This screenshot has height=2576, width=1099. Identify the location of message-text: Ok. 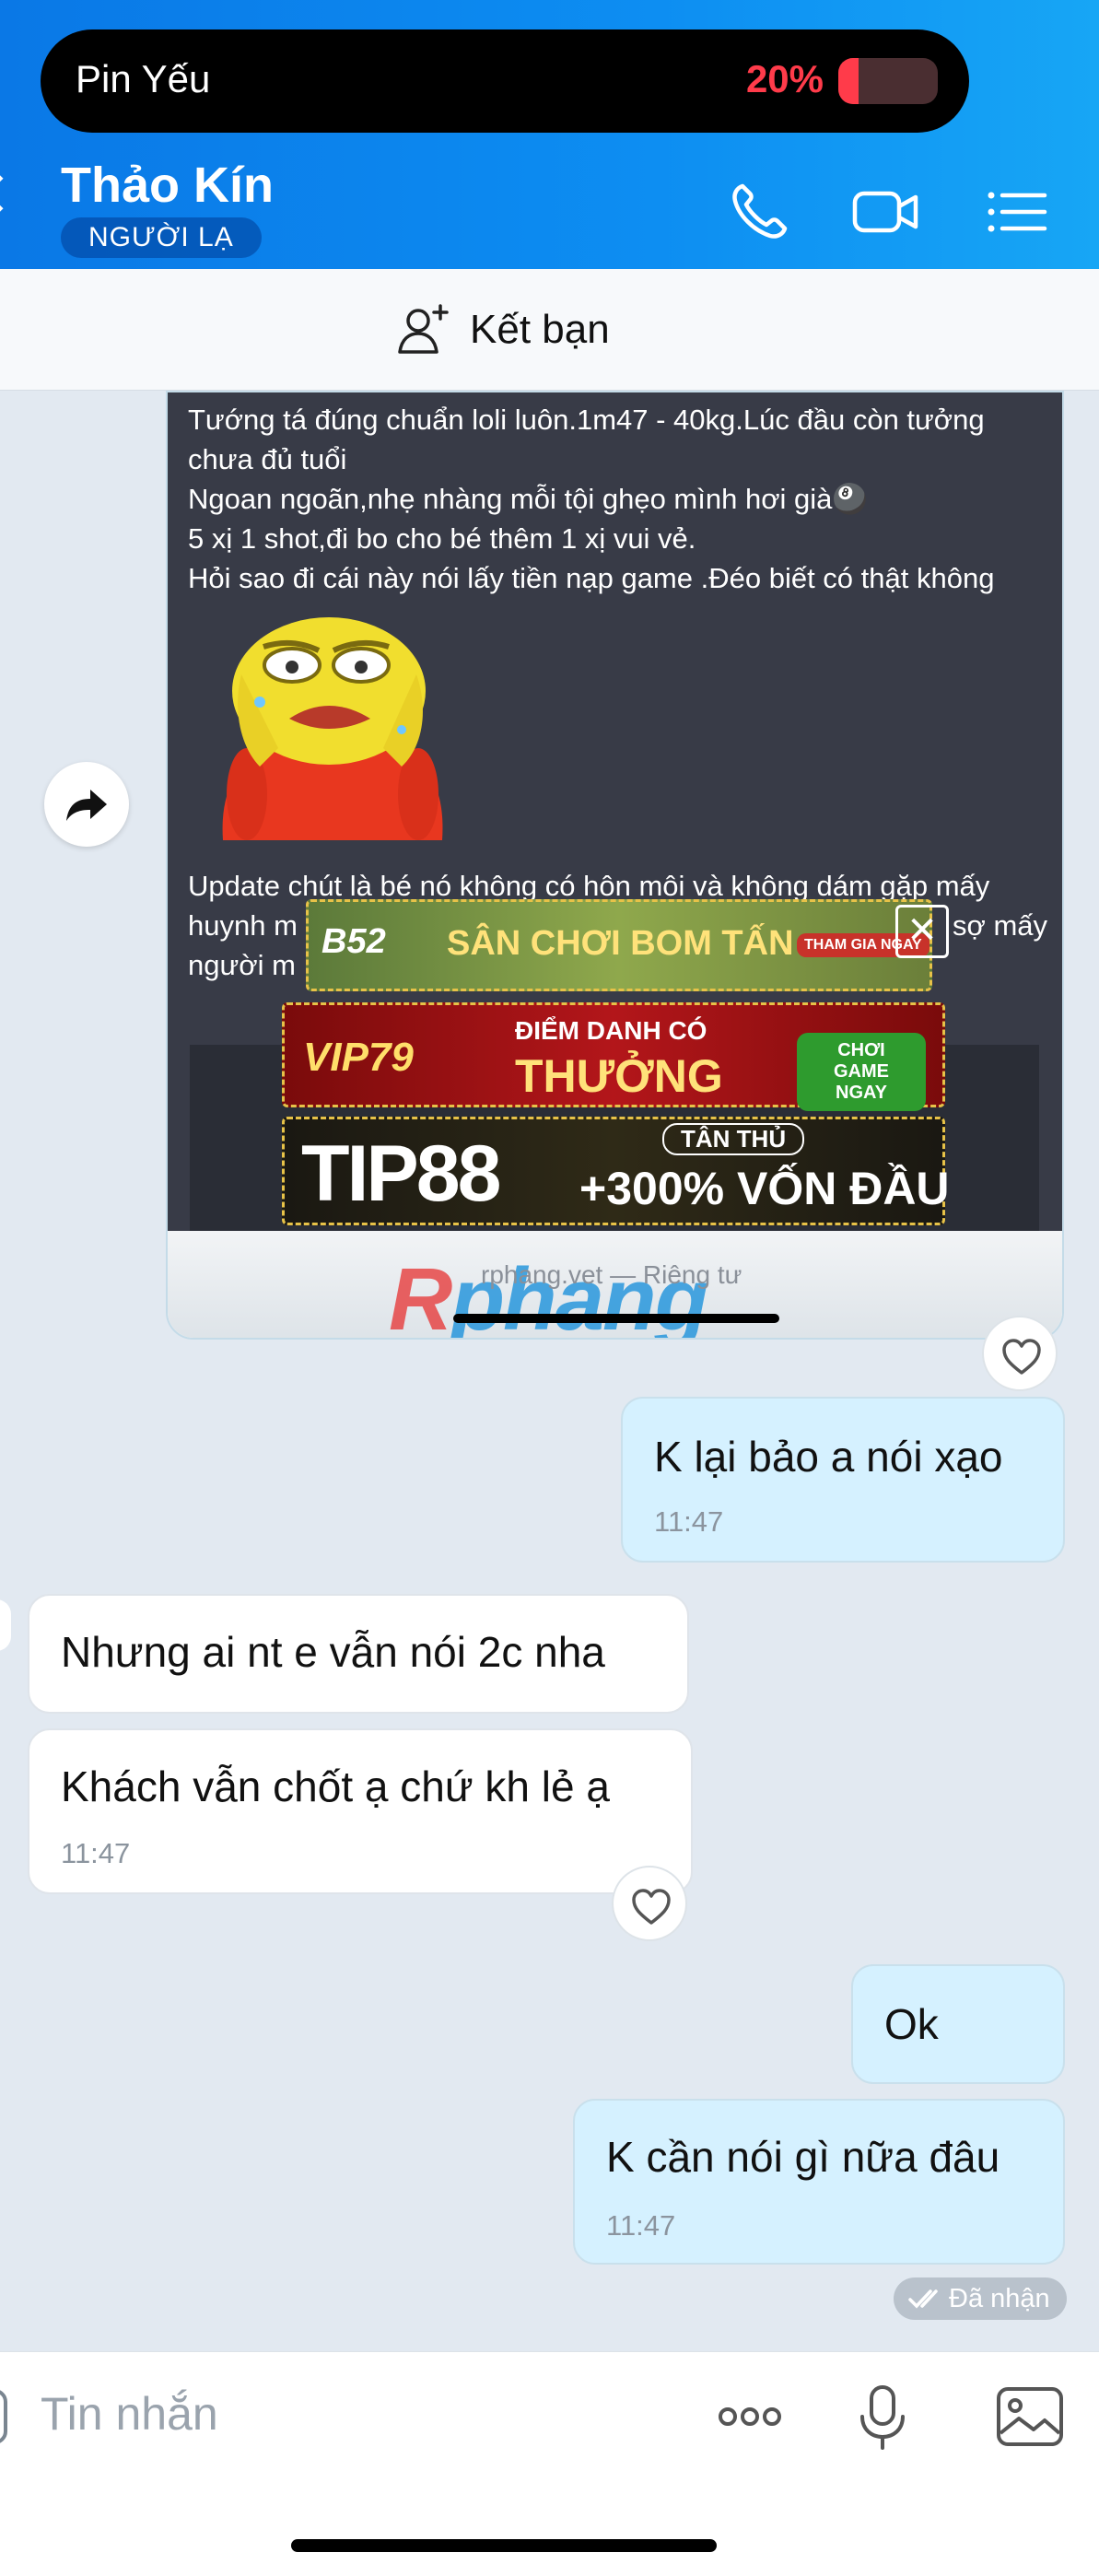
(911, 2024).